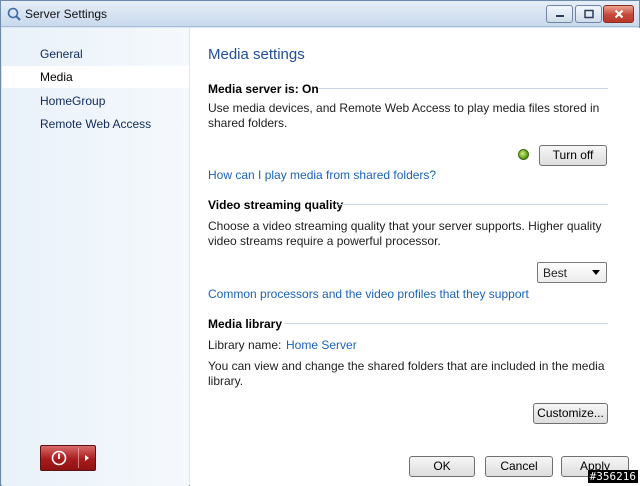 Image resolution: width=640 pixels, height=486 pixels. What do you see at coordinates (596, 272) in the screenshot?
I see `chevron-down-icon` at bounding box center [596, 272].